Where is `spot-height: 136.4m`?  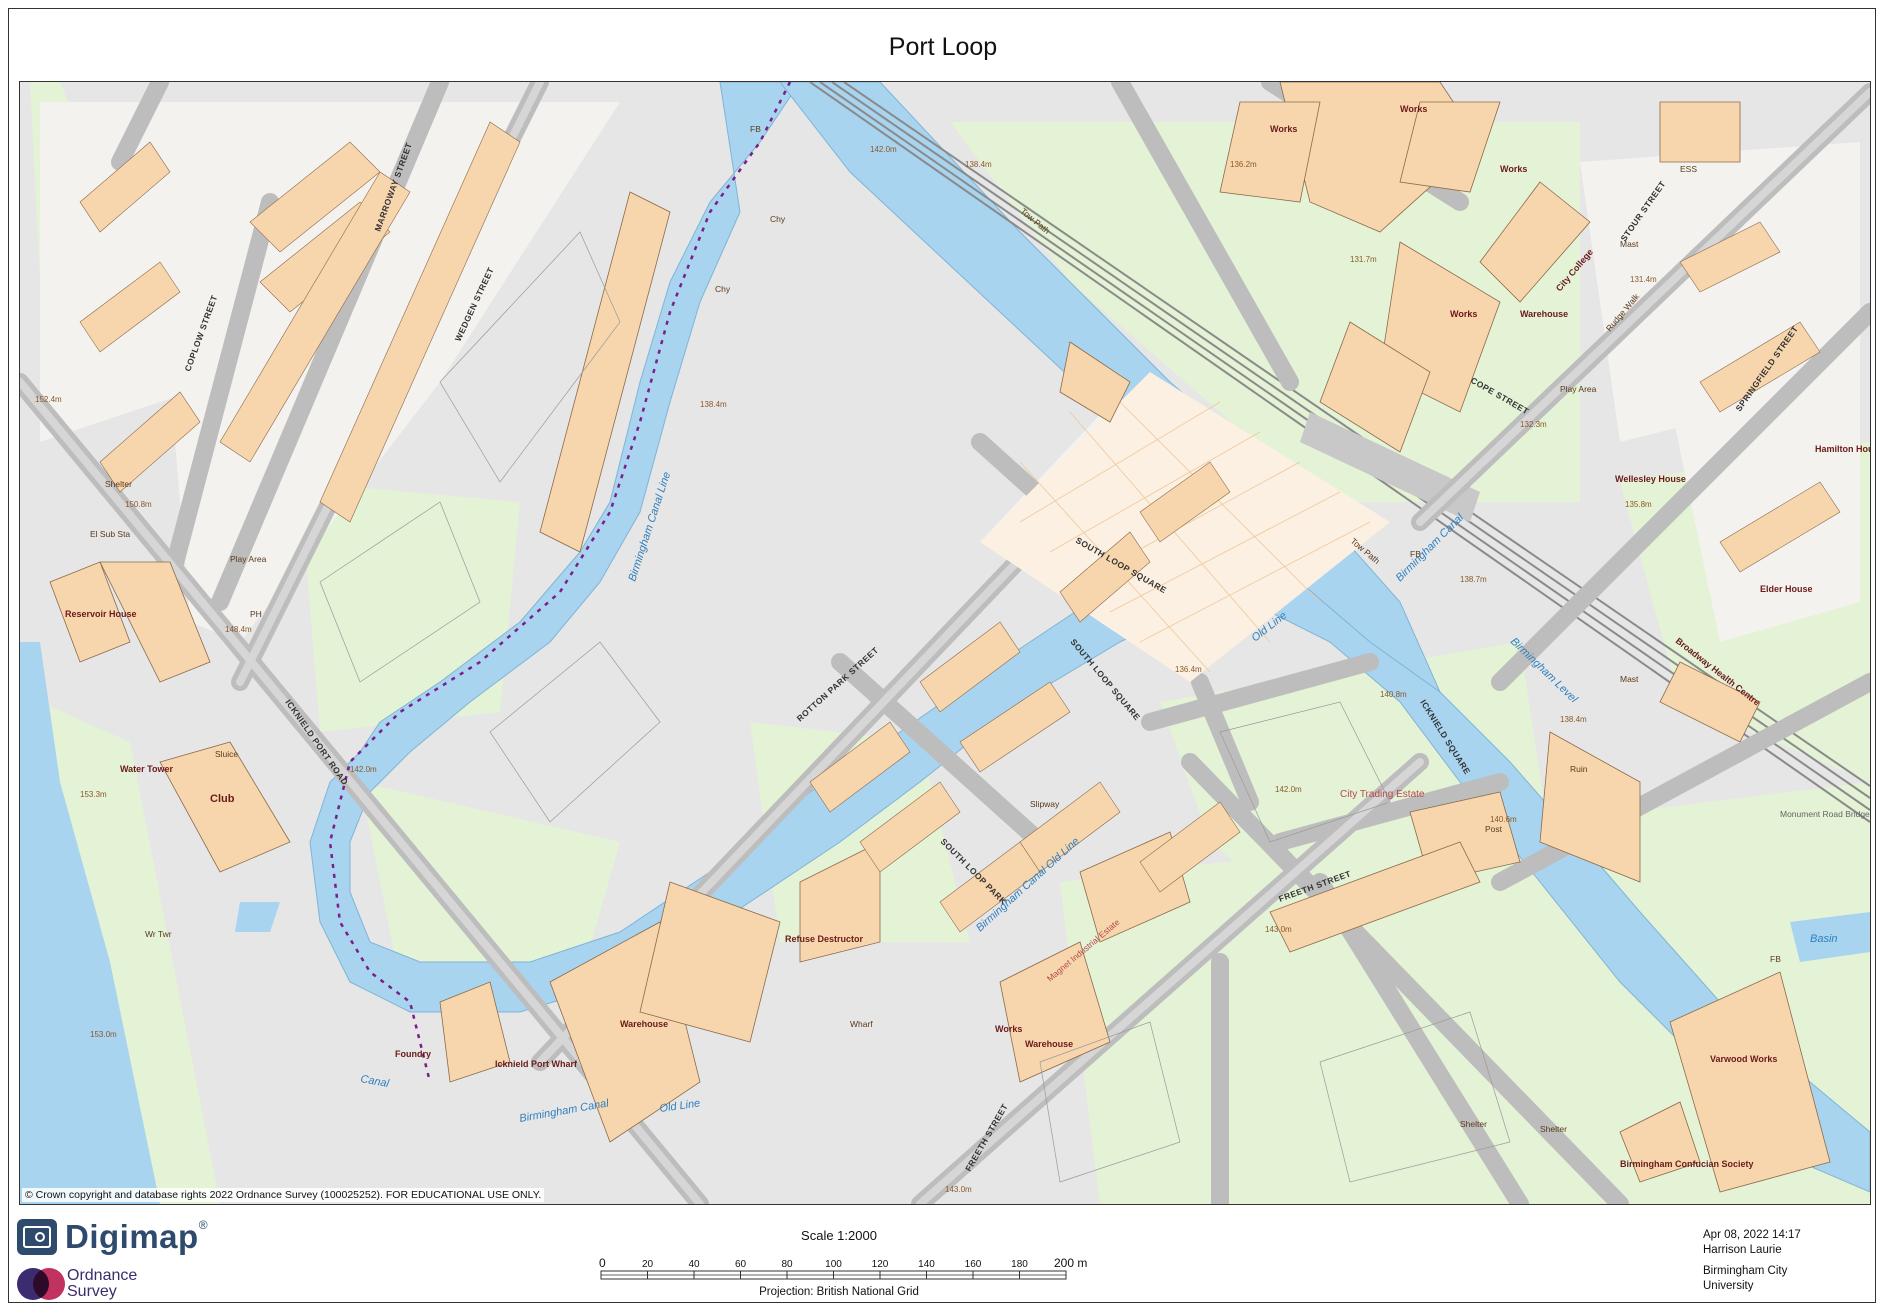 spot-height: 136.4m is located at coordinates (1188, 669).